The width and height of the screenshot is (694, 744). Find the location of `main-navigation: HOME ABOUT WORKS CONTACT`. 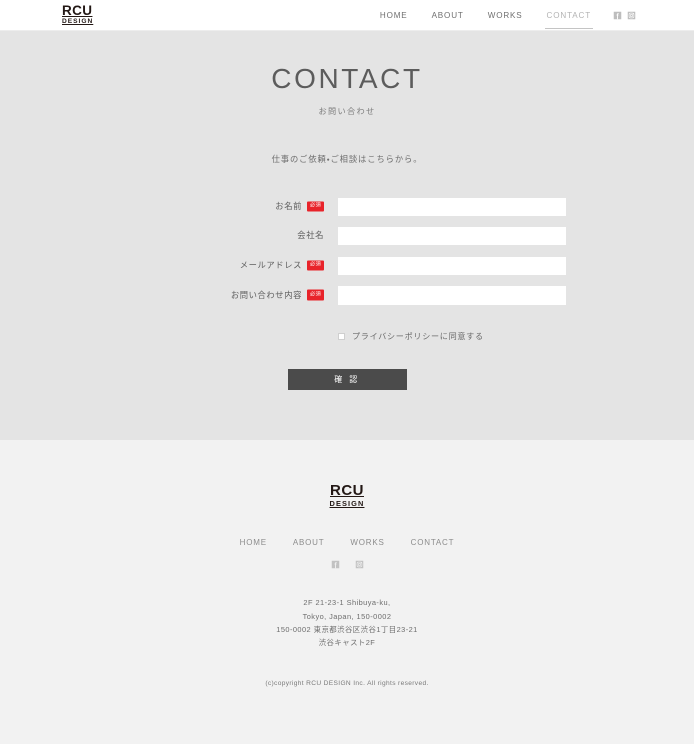

main-navigation: HOME ABOUT WORKS CONTACT is located at coordinates (531, 15).